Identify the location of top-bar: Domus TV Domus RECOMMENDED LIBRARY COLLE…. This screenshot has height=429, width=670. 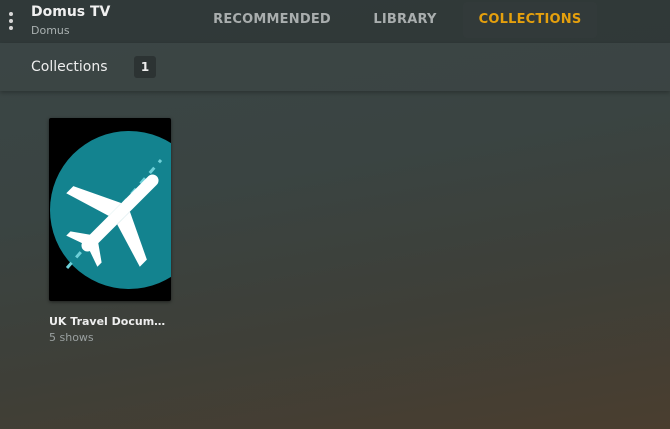
(335, 21).